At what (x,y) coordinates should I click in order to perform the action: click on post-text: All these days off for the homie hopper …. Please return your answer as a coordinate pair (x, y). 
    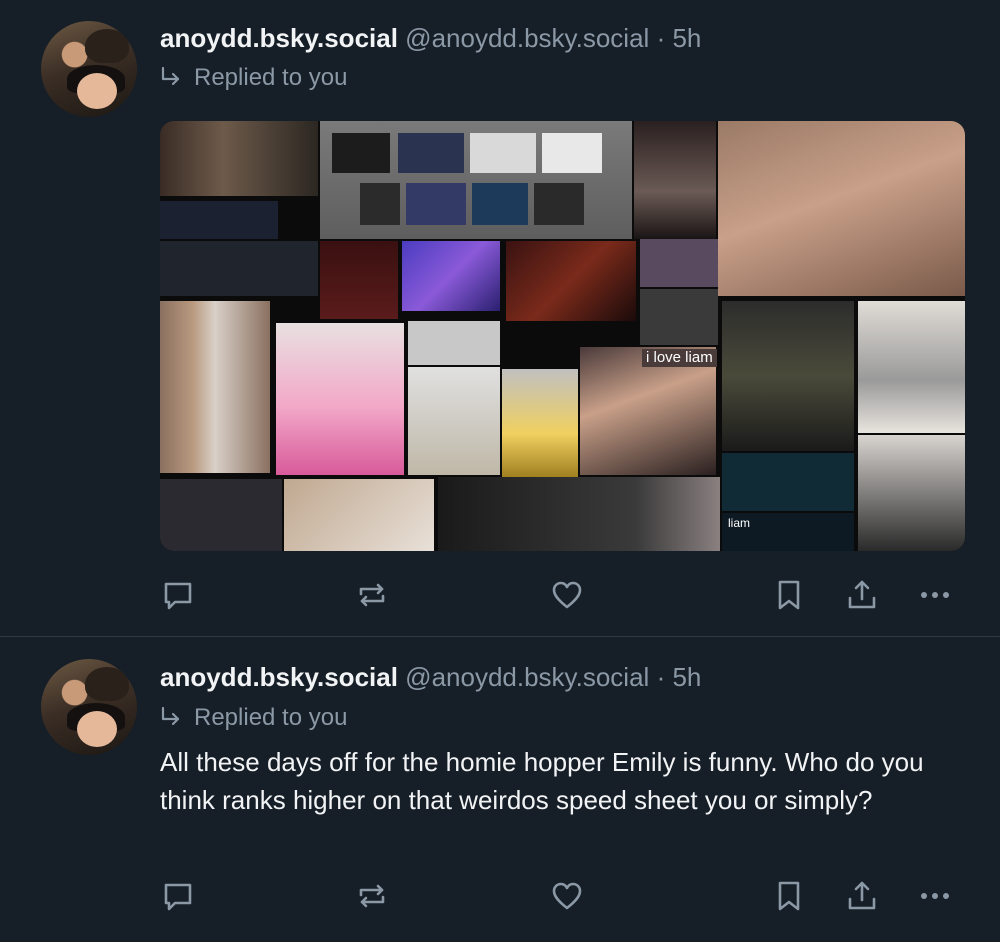
    Looking at the image, I should click on (542, 781).